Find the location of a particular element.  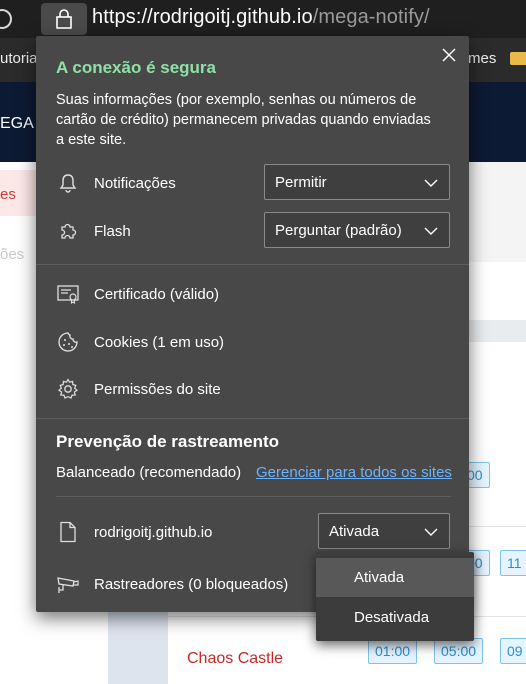

permission-row-flash: Flash is located at coordinates (93, 231).